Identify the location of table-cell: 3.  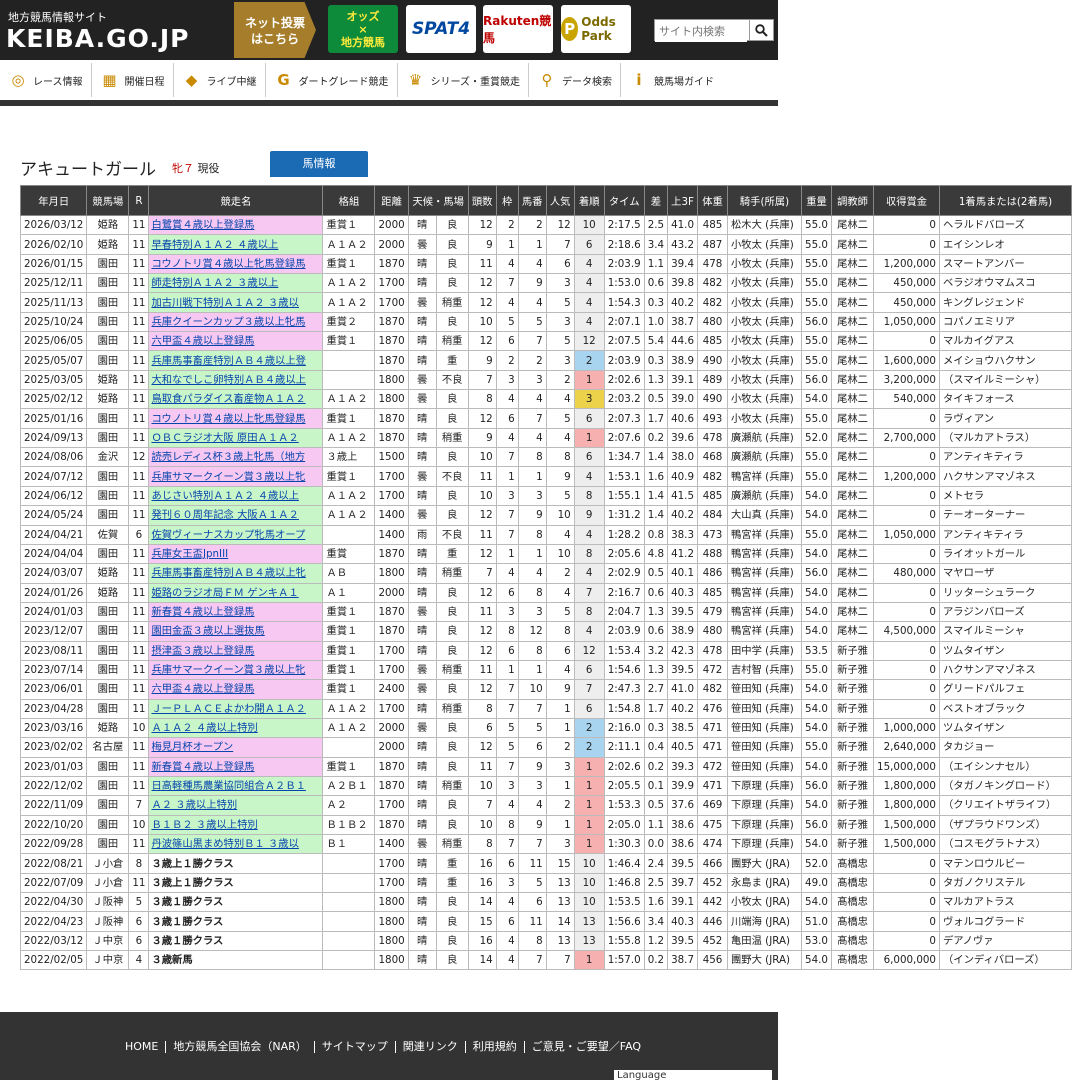
(507, 883).